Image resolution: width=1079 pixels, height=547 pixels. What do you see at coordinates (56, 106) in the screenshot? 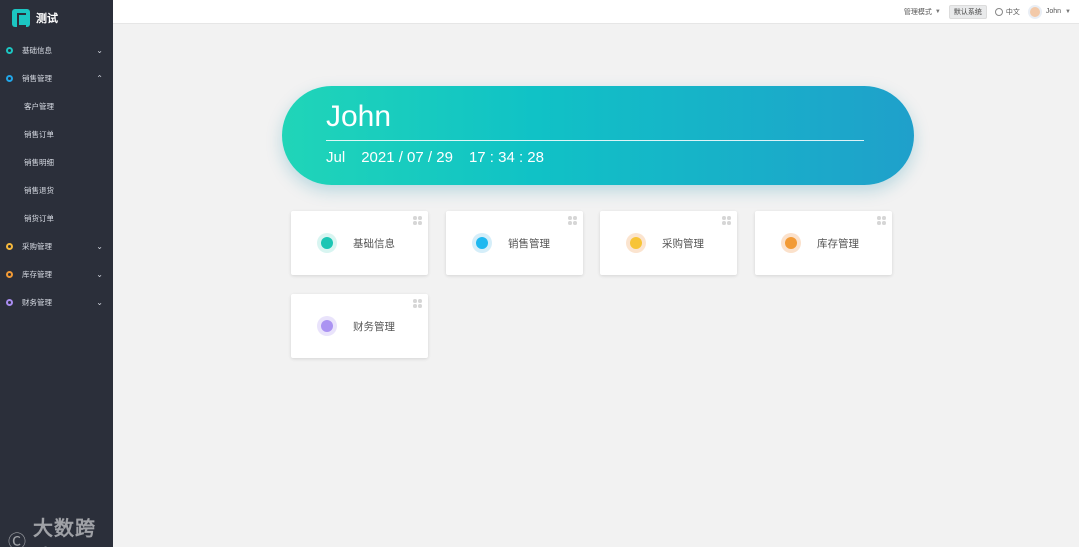
I see `sidebar-subitem-customers: 客户管理` at bounding box center [56, 106].